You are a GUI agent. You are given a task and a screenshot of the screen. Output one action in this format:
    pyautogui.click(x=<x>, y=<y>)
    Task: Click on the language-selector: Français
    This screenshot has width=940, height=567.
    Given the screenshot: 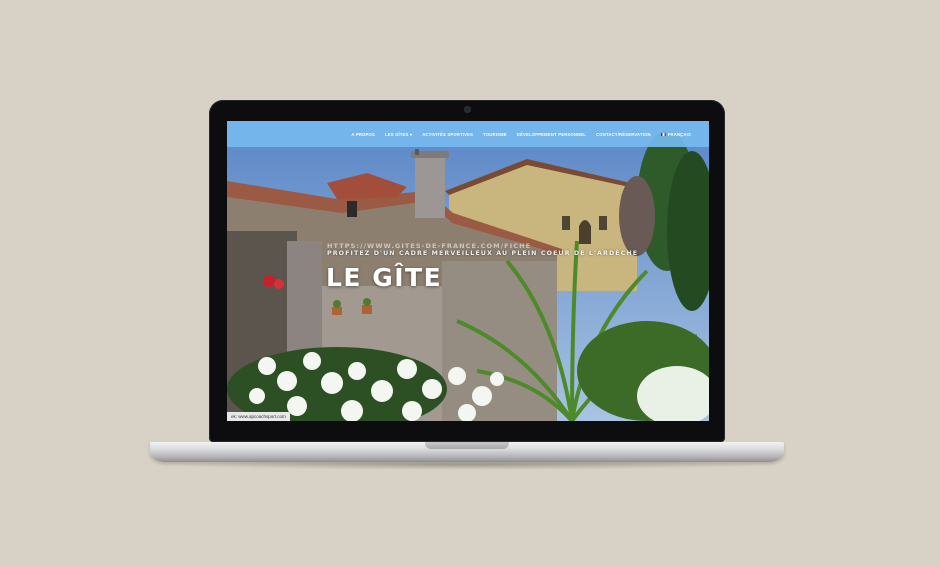 What is the action you would take?
    pyautogui.click(x=675, y=134)
    